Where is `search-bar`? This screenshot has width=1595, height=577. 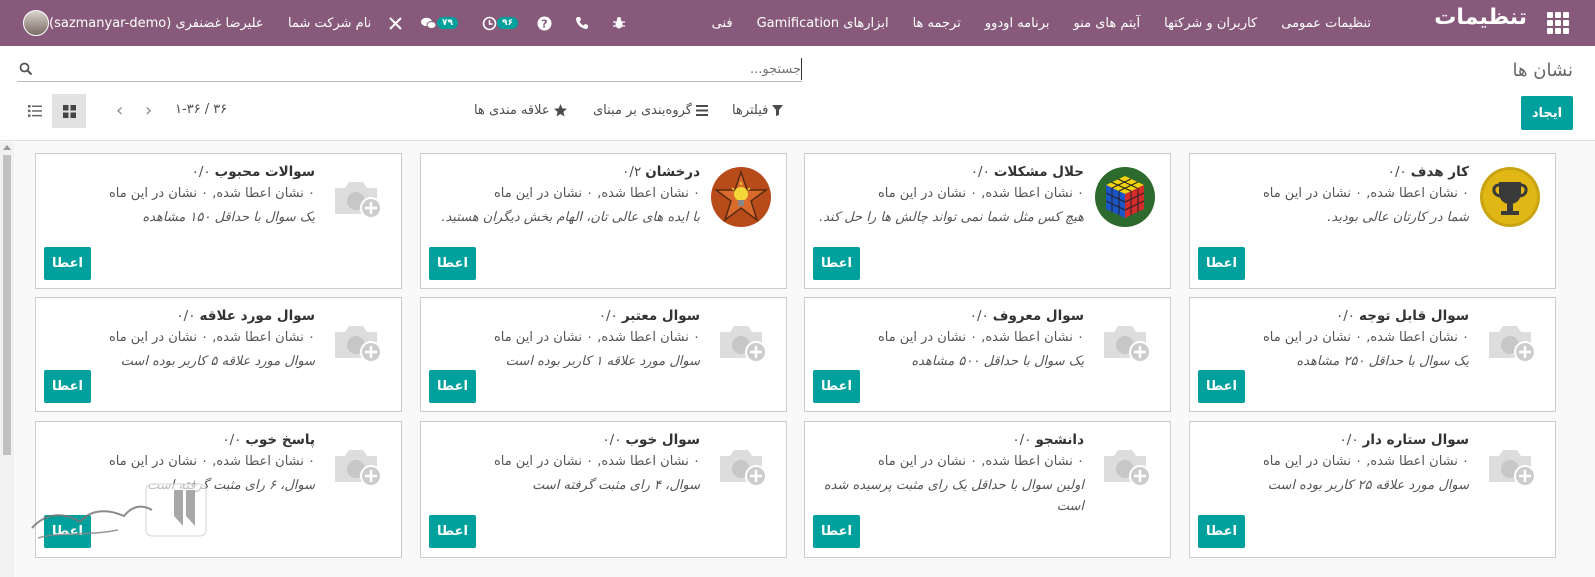 search-bar is located at coordinates (409, 70).